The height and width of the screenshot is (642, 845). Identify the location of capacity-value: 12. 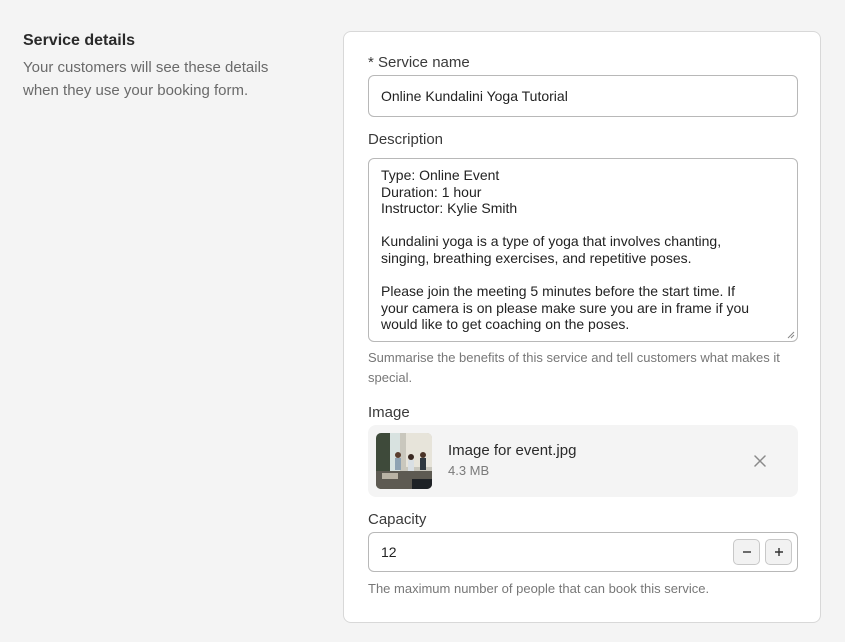
(389, 552).